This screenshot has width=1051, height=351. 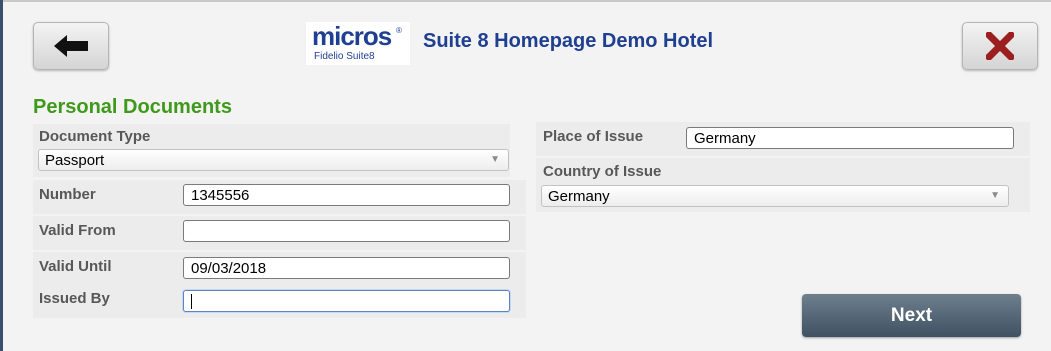 What do you see at coordinates (191, 301) in the screenshot?
I see `text-cursor` at bounding box center [191, 301].